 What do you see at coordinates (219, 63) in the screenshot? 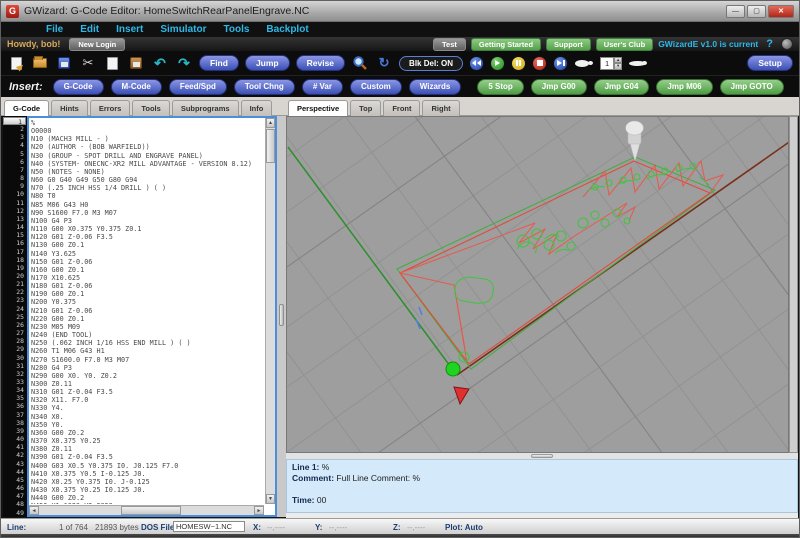
I see `find-button: Find` at bounding box center [219, 63].